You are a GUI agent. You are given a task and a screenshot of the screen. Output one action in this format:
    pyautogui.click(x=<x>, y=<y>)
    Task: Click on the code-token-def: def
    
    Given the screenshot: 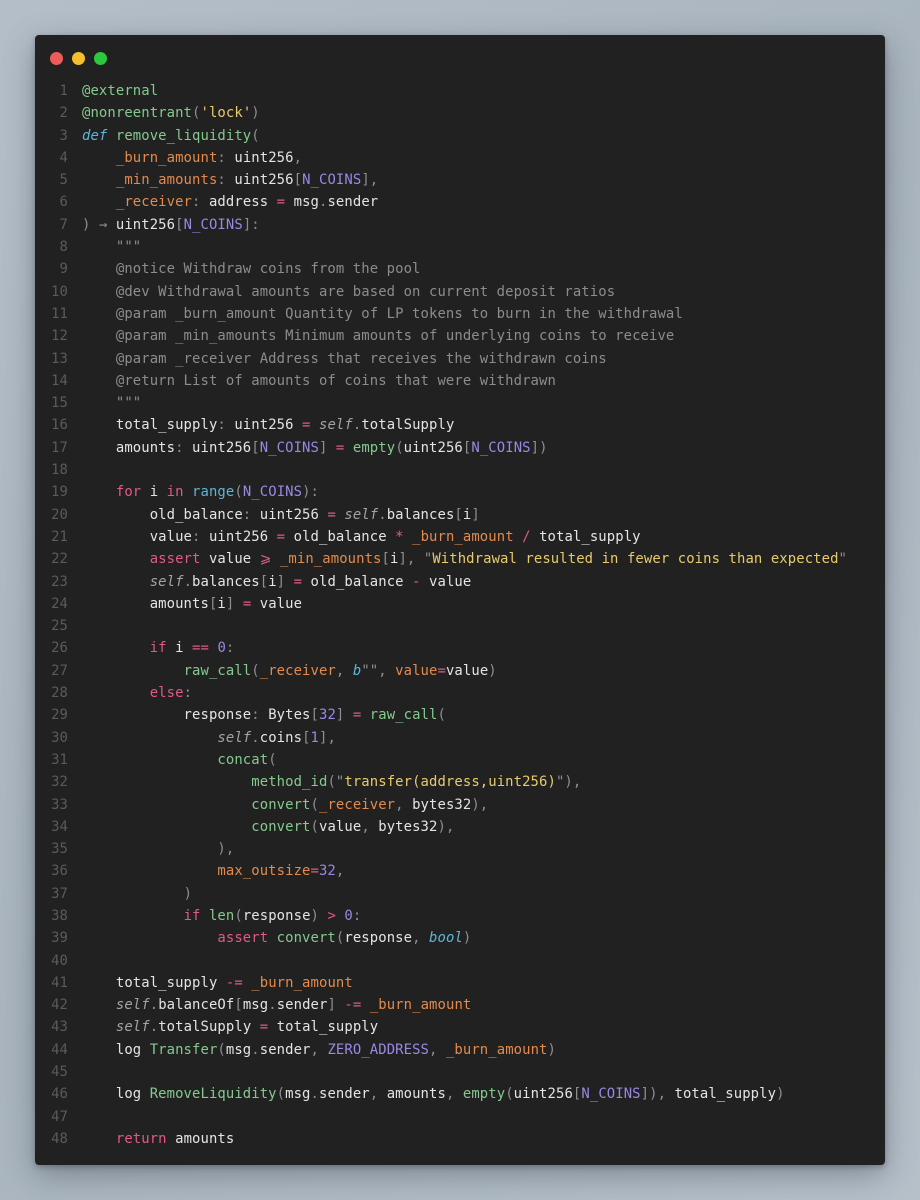 What is the action you would take?
    pyautogui.click(x=95, y=135)
    